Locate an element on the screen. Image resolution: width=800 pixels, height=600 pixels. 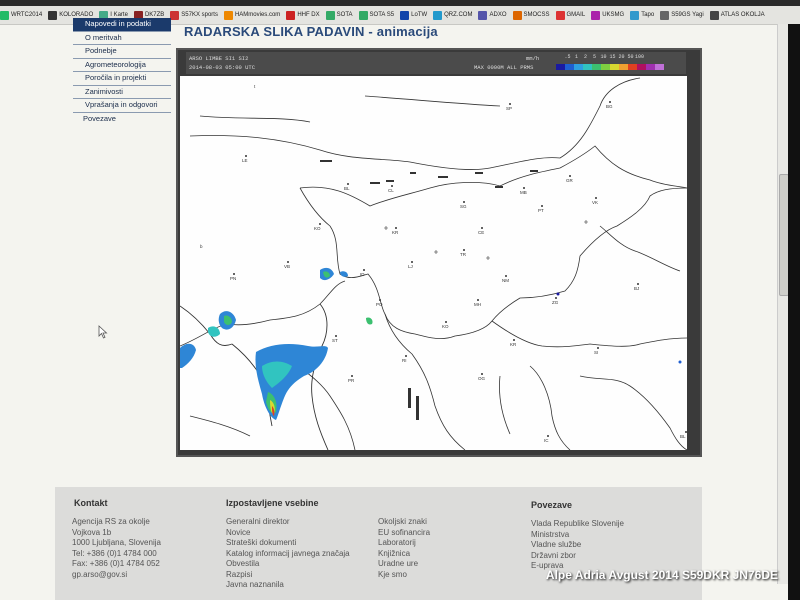
footer-link: Generalni direktor is located at coordinates (288, 522).